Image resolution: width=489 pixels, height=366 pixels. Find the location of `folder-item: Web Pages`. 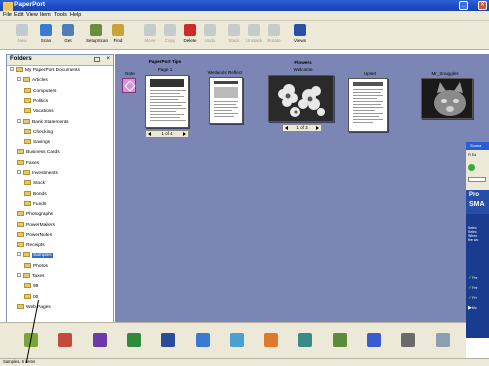

folder-item: Web Pages is located at coordinates (34, 307).